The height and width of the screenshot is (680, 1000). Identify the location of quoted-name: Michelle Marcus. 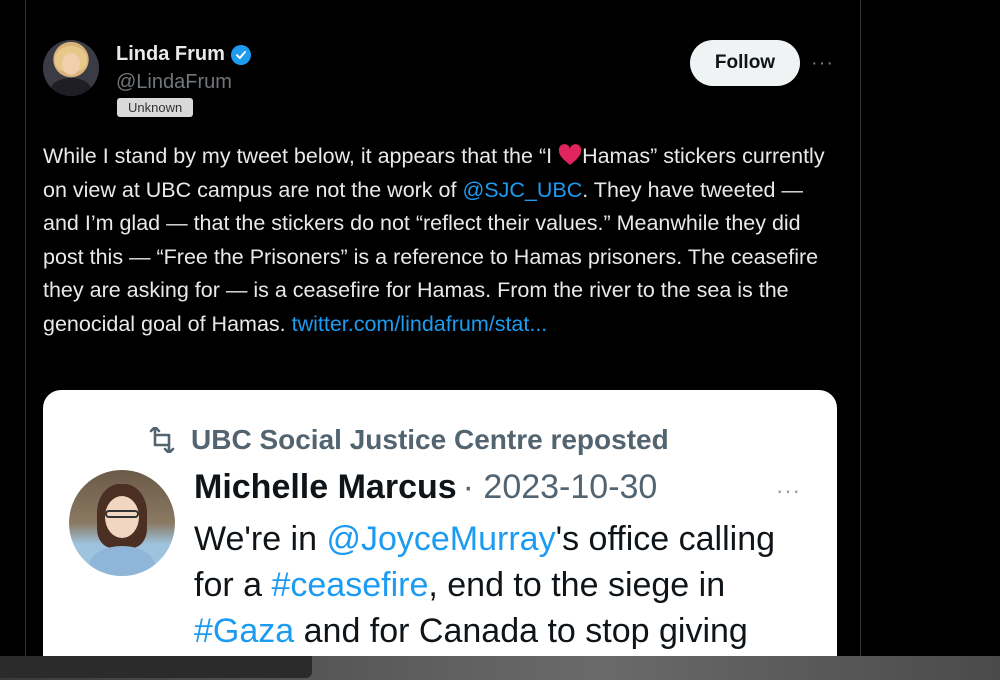
(325, 487).